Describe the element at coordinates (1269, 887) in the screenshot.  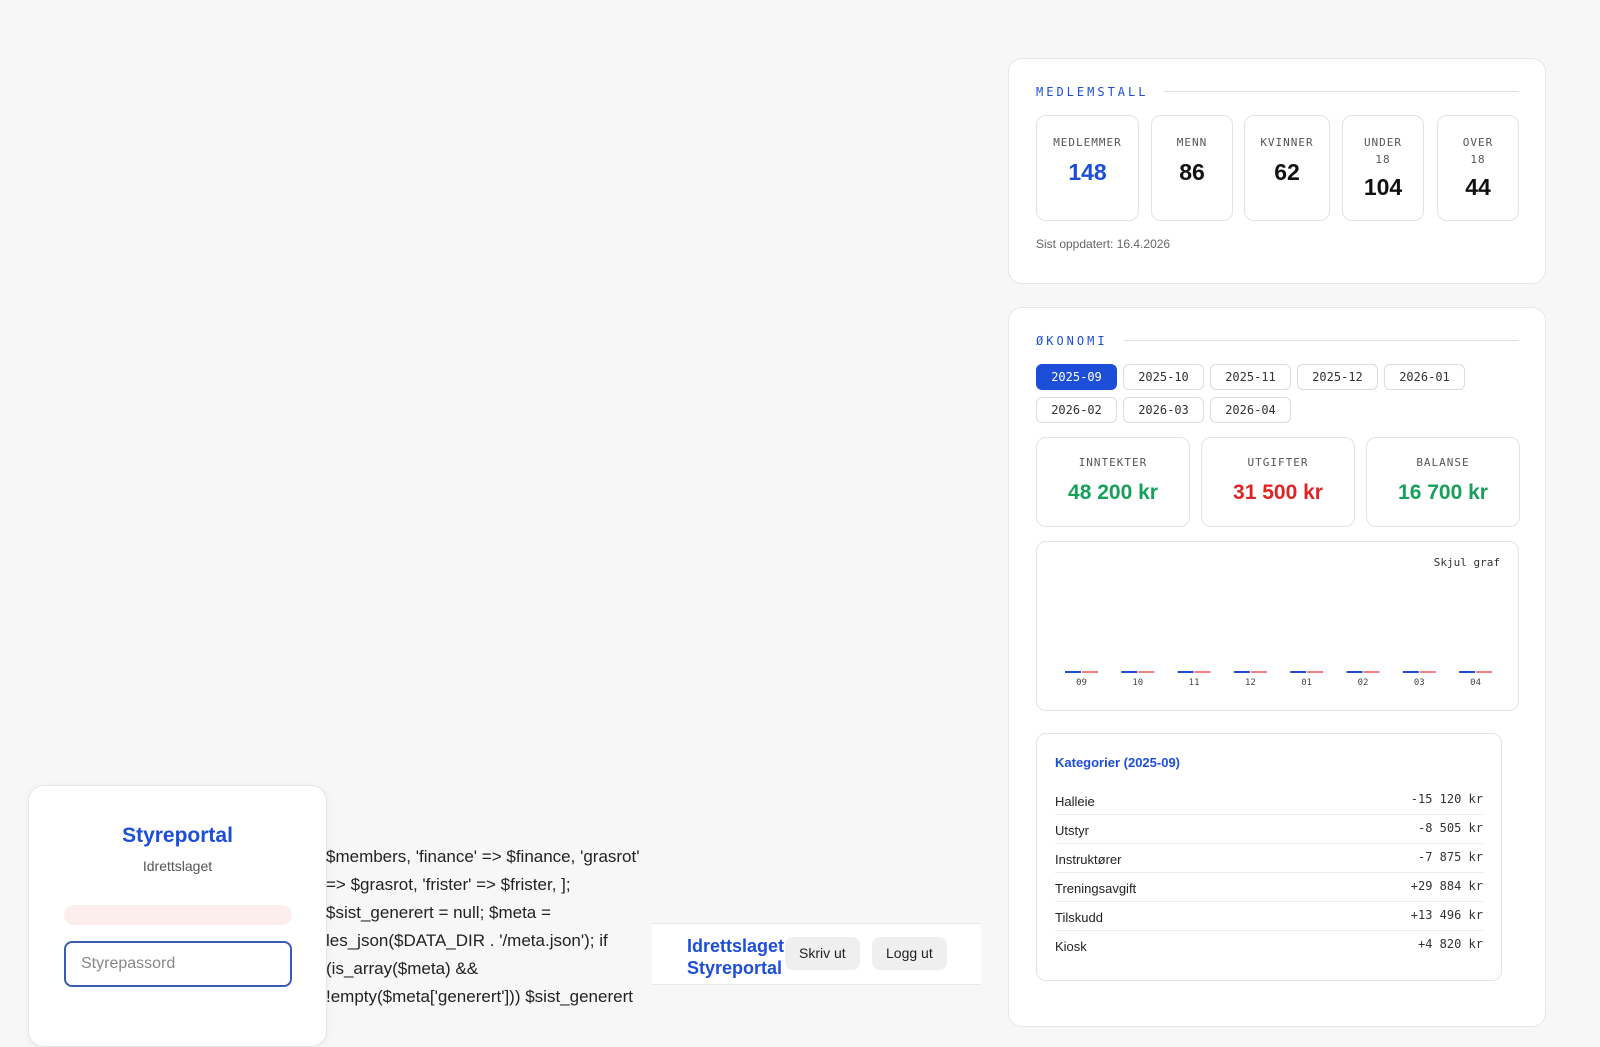
I see `category-row: Treningsavgift +29 884 kr` at that location.